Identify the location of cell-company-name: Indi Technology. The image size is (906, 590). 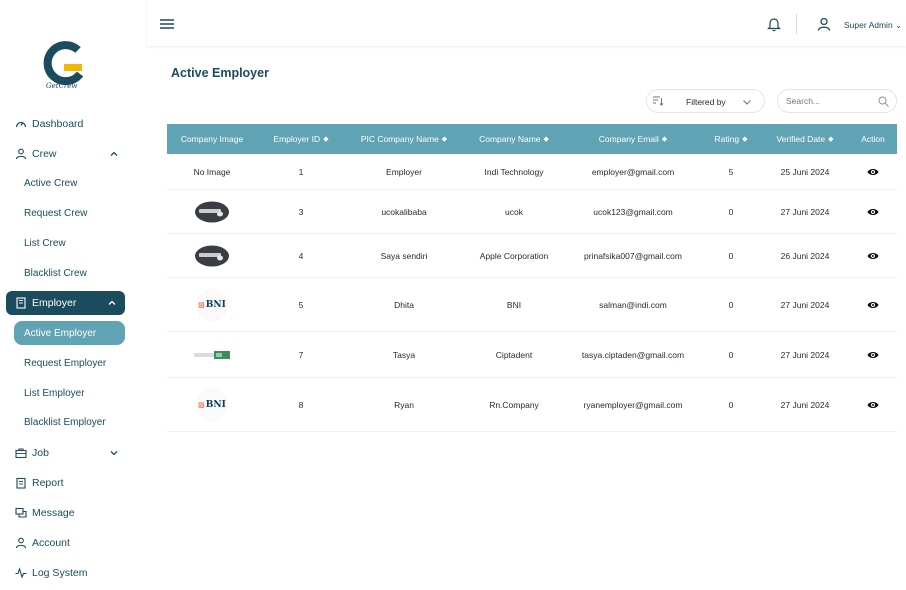
(514, 171).